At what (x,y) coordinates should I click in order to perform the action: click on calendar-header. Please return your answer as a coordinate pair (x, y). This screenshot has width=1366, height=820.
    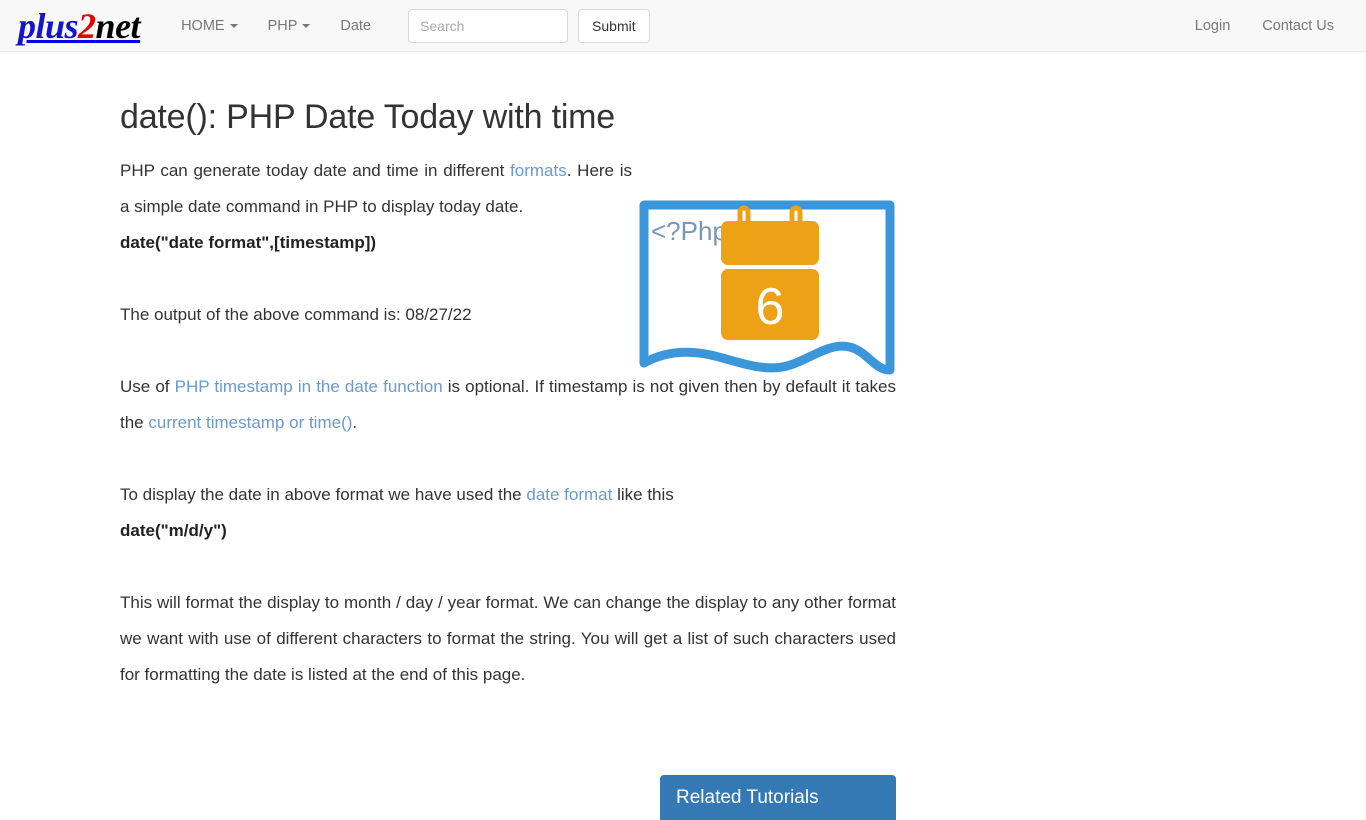
    Looking at the image, I should click on (770, 243).